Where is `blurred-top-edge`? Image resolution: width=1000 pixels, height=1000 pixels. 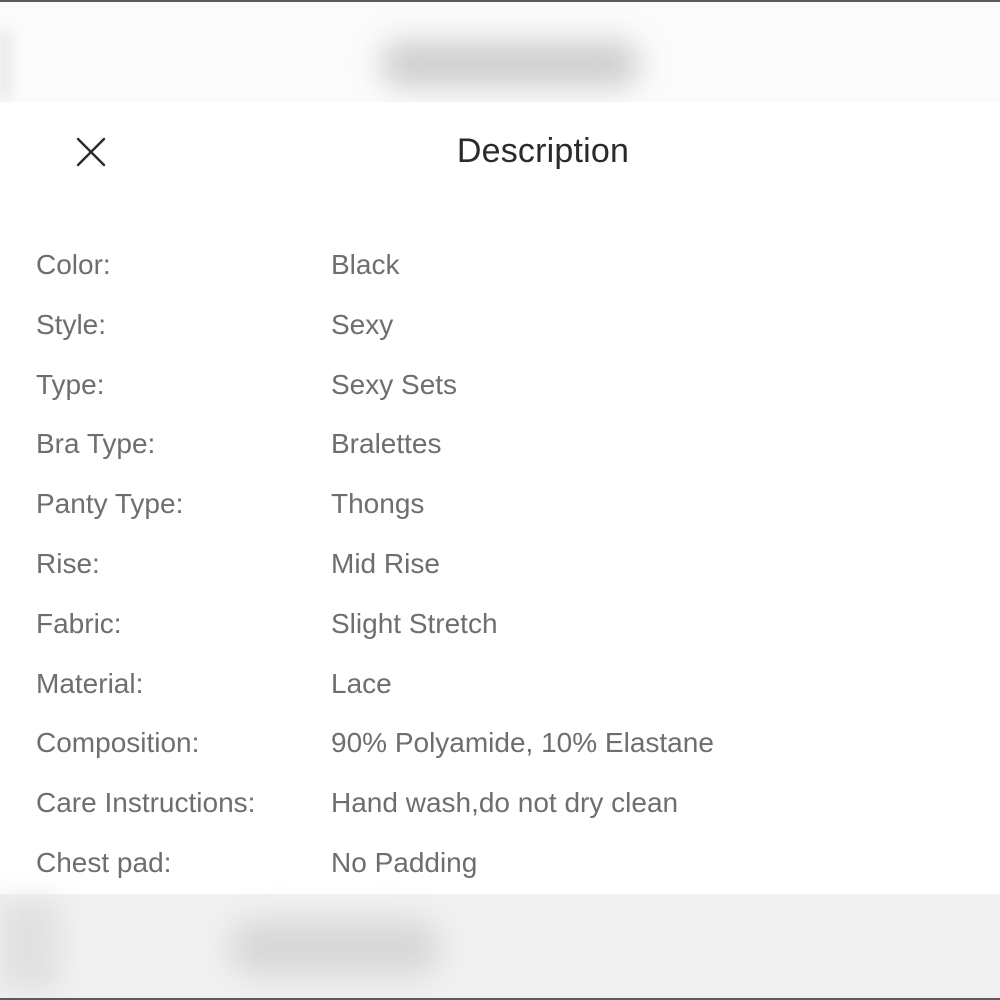 blurred-top-edge is located at coordinates (5, 65).